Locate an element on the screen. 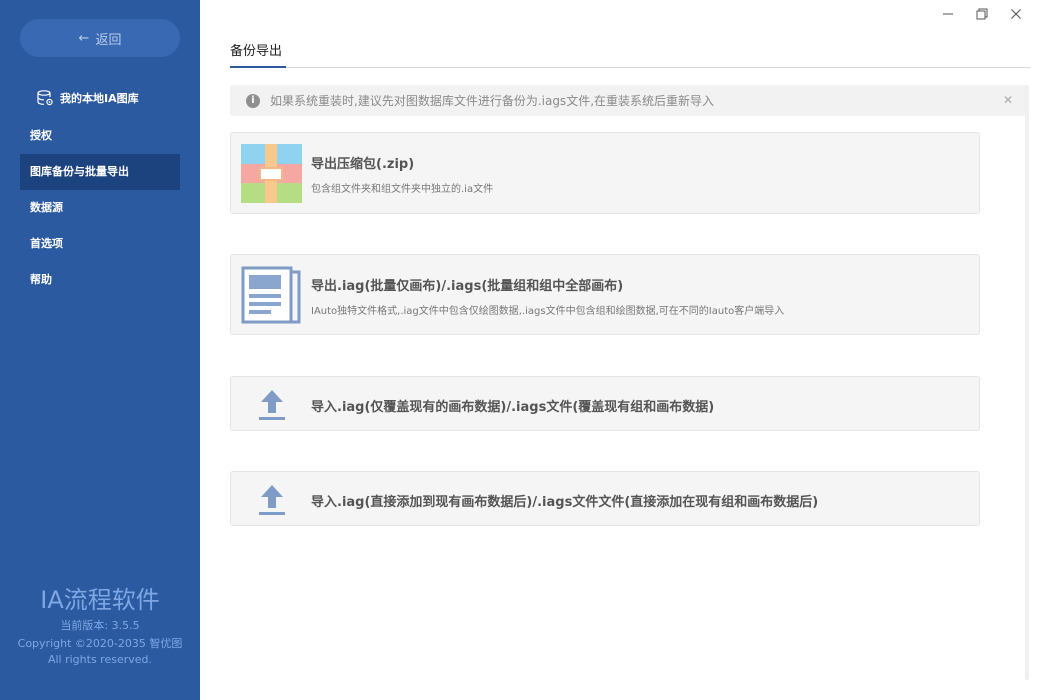 Image resolution: width=1040 pixels, height=700 pixels. close-icon is located at coordinates (1016, 14).